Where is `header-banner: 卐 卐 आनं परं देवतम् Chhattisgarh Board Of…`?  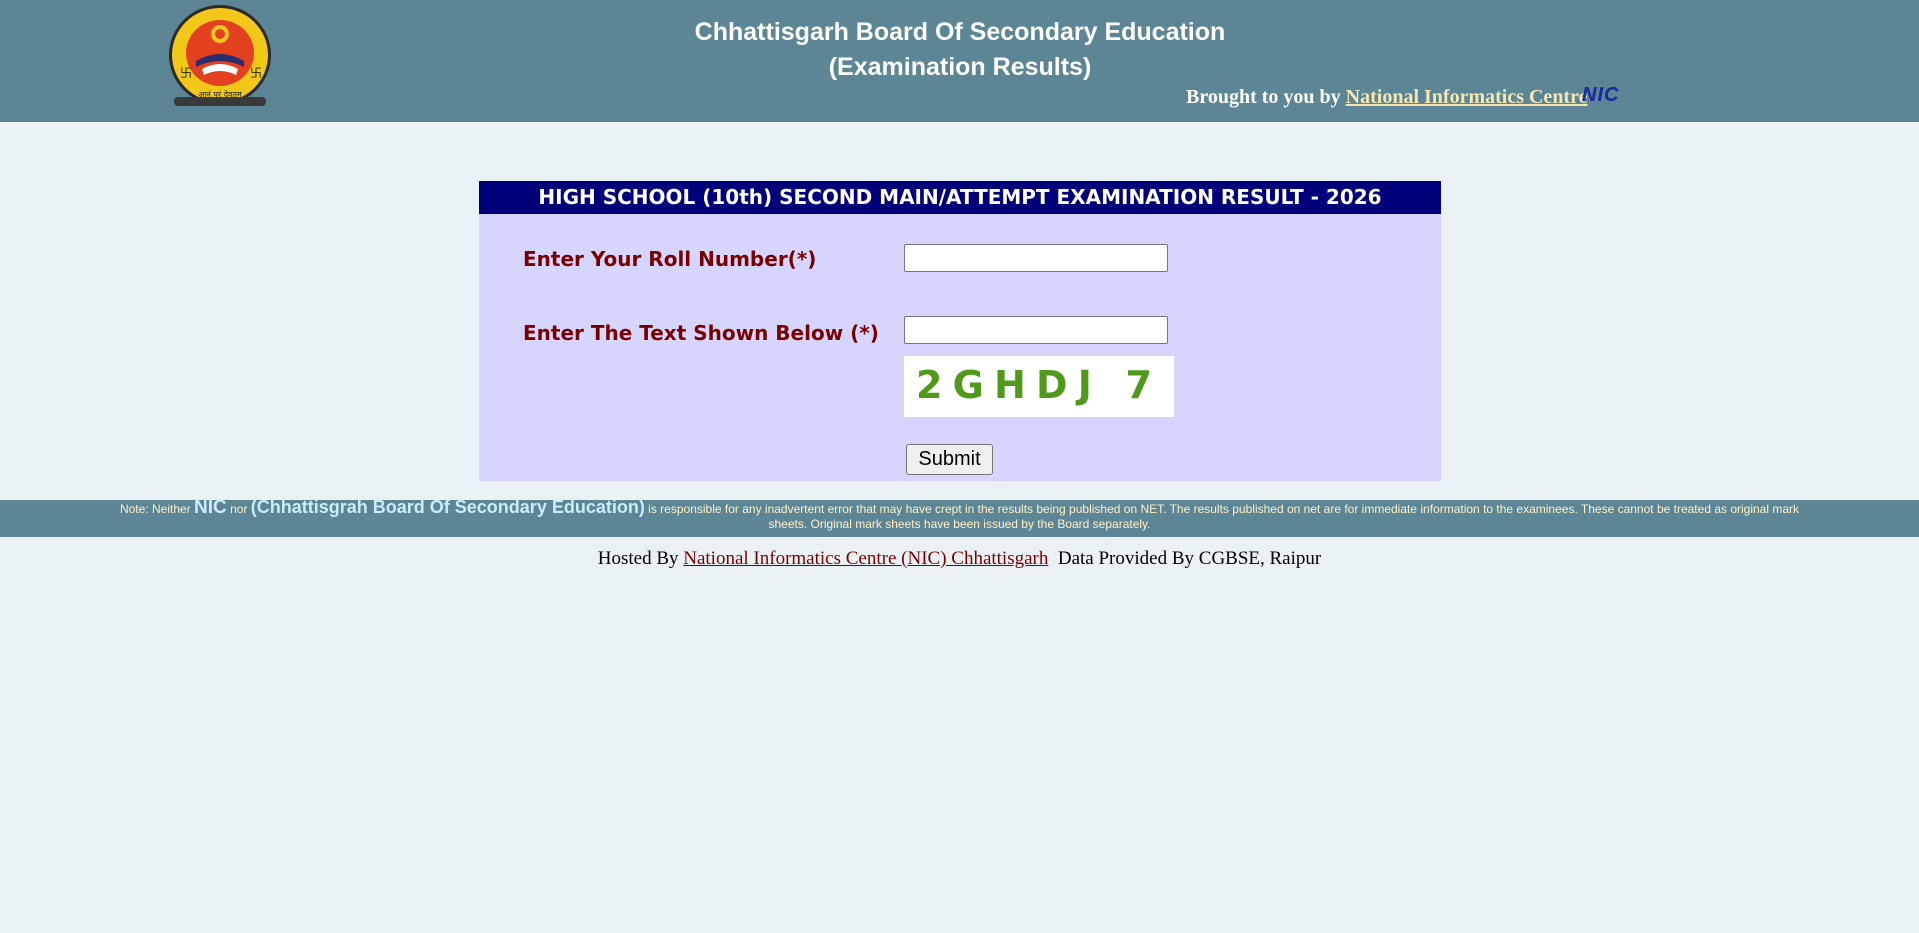 header-banner: 卐 卐 आनं परं देवतम् Chhattisgarh Board Of… is located at coordinates (959, 61).